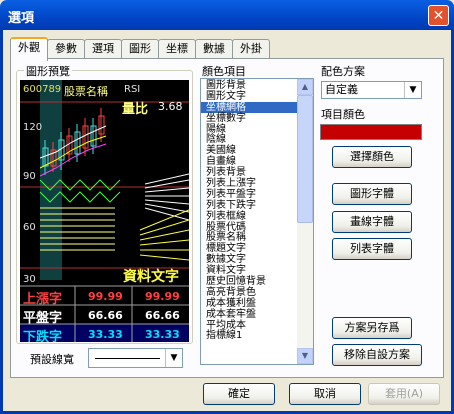 Image resolution: width=454 pixels, height=414 pixels. What do you see at coordinates (29, 279) in the screenshot?
I see `y-tick-label: 30` at bounding box center [29, 279].